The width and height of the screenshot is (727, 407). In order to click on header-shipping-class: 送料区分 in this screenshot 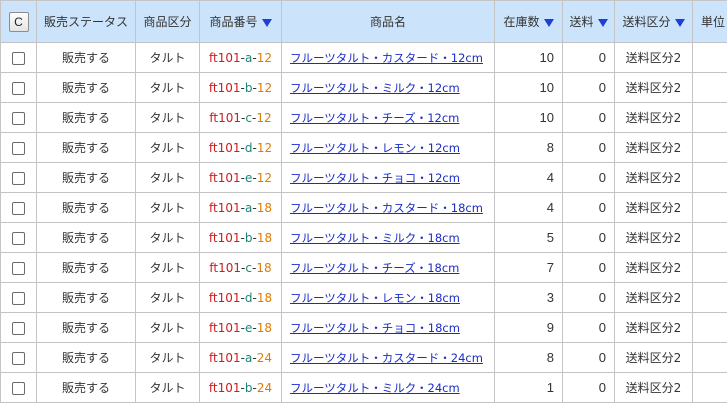, I will do `click(653, 21)`.